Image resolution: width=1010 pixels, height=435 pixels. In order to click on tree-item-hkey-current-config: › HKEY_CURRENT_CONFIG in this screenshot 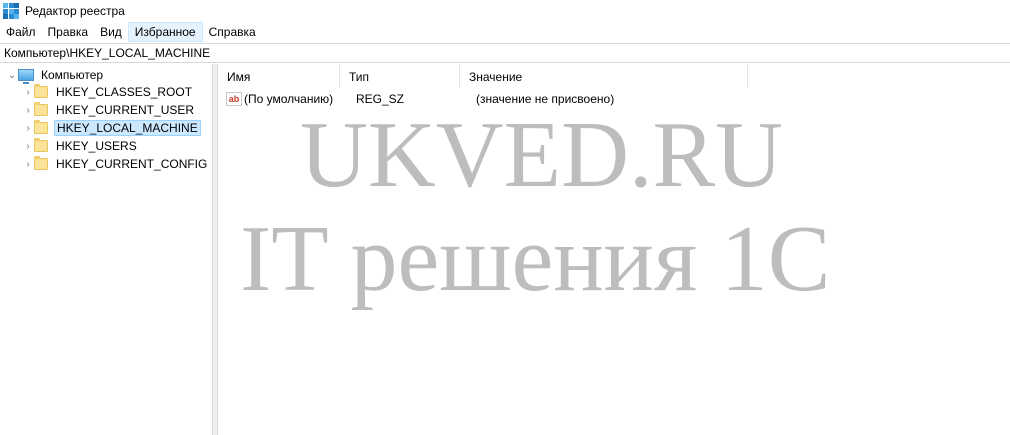, I will do `click(115, 164)`.